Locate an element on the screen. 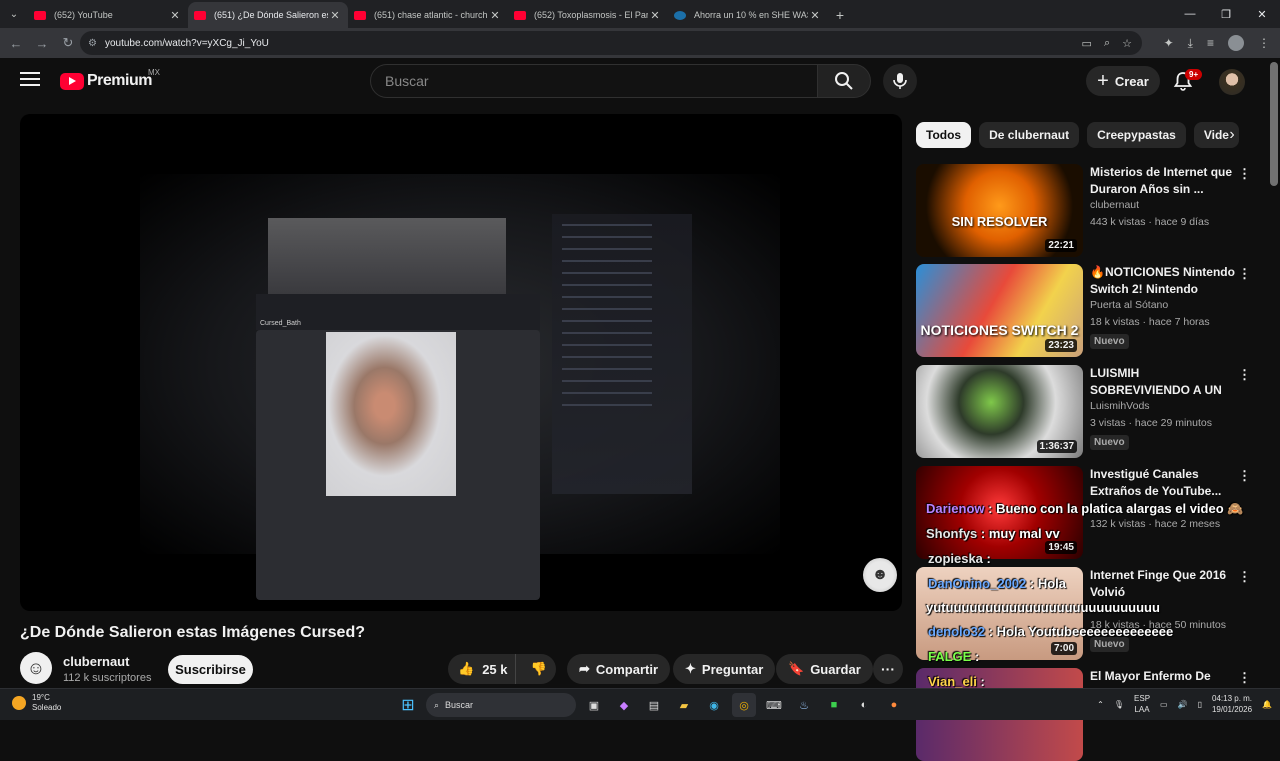 This screenshot has height=761, width=1280. extensions-icon: ✦ is located at coordinates (1169, 43).